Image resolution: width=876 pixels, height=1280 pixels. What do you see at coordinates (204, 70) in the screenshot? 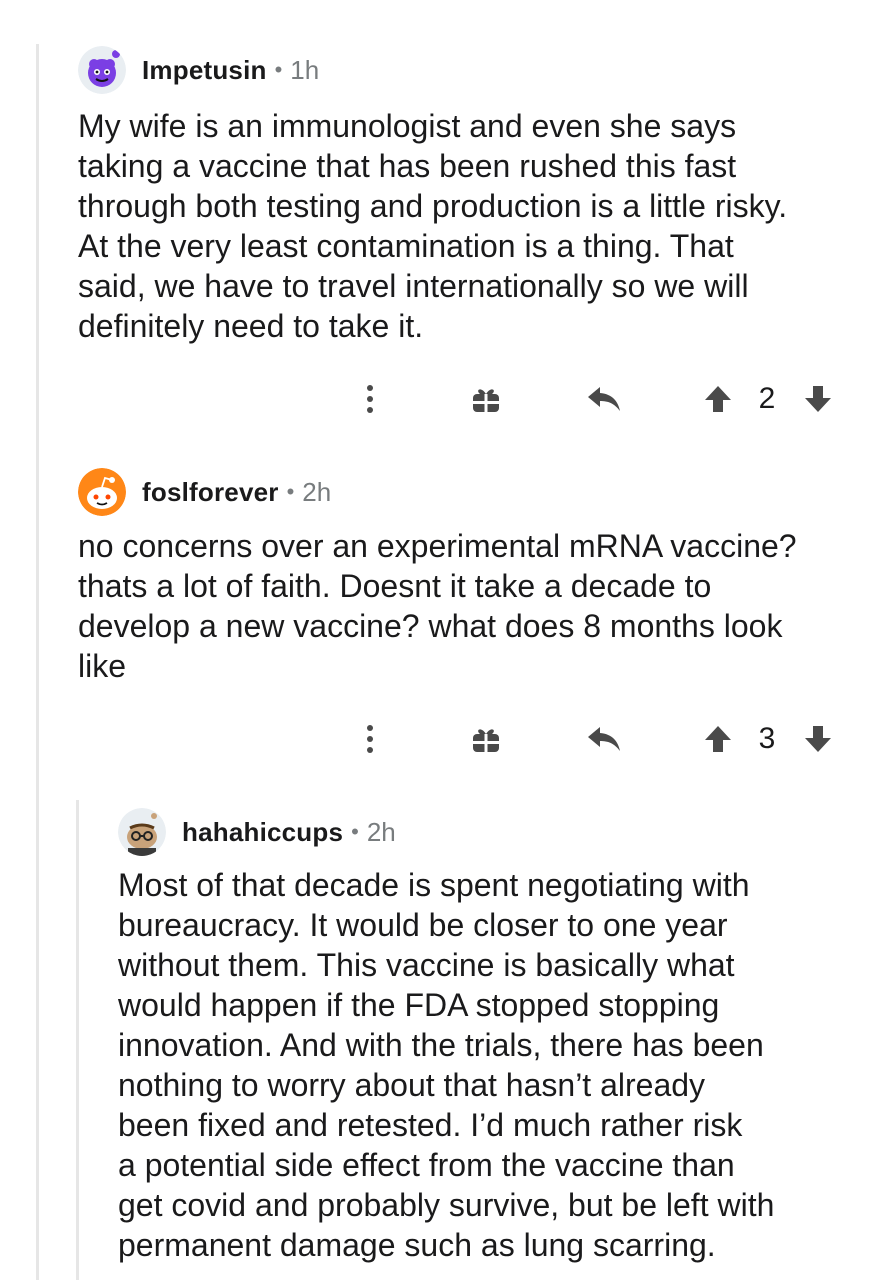
I see `username: Impetusin` at bounding box center [204, 70].